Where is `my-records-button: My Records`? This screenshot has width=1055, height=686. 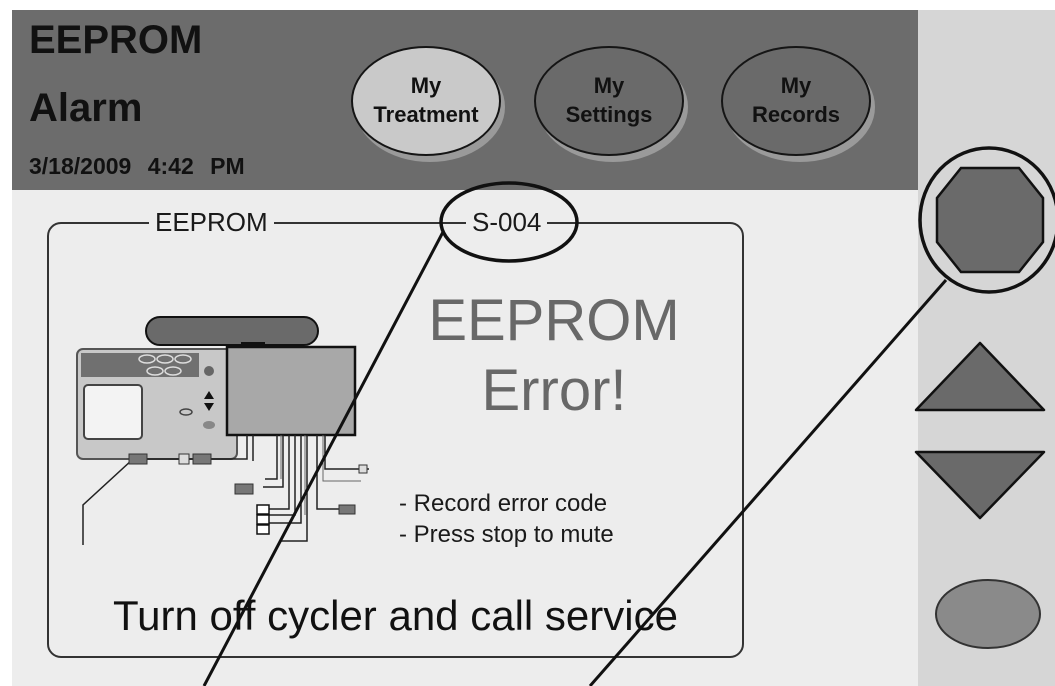 my-records-button: My Records is located at coordinates (796, 101).